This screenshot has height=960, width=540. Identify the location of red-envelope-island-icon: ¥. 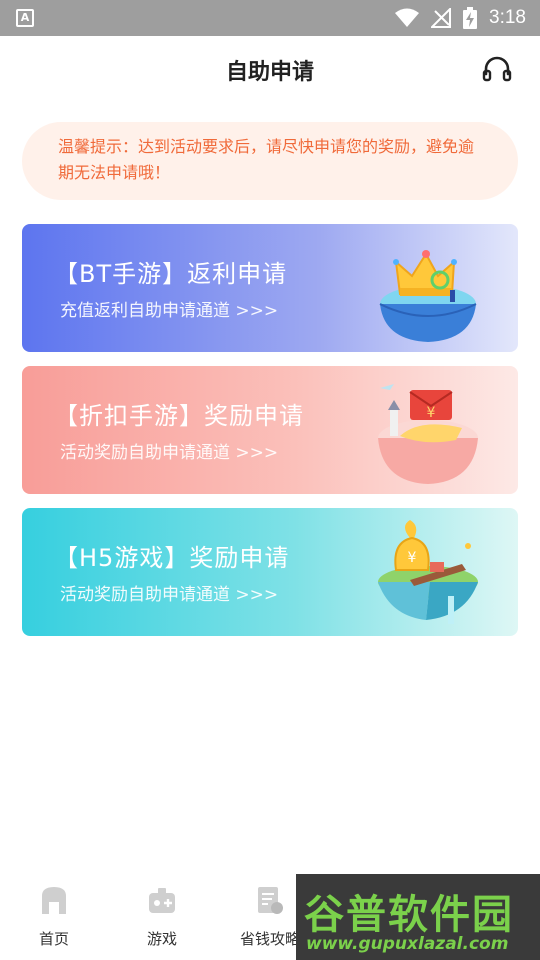
(428, 434).